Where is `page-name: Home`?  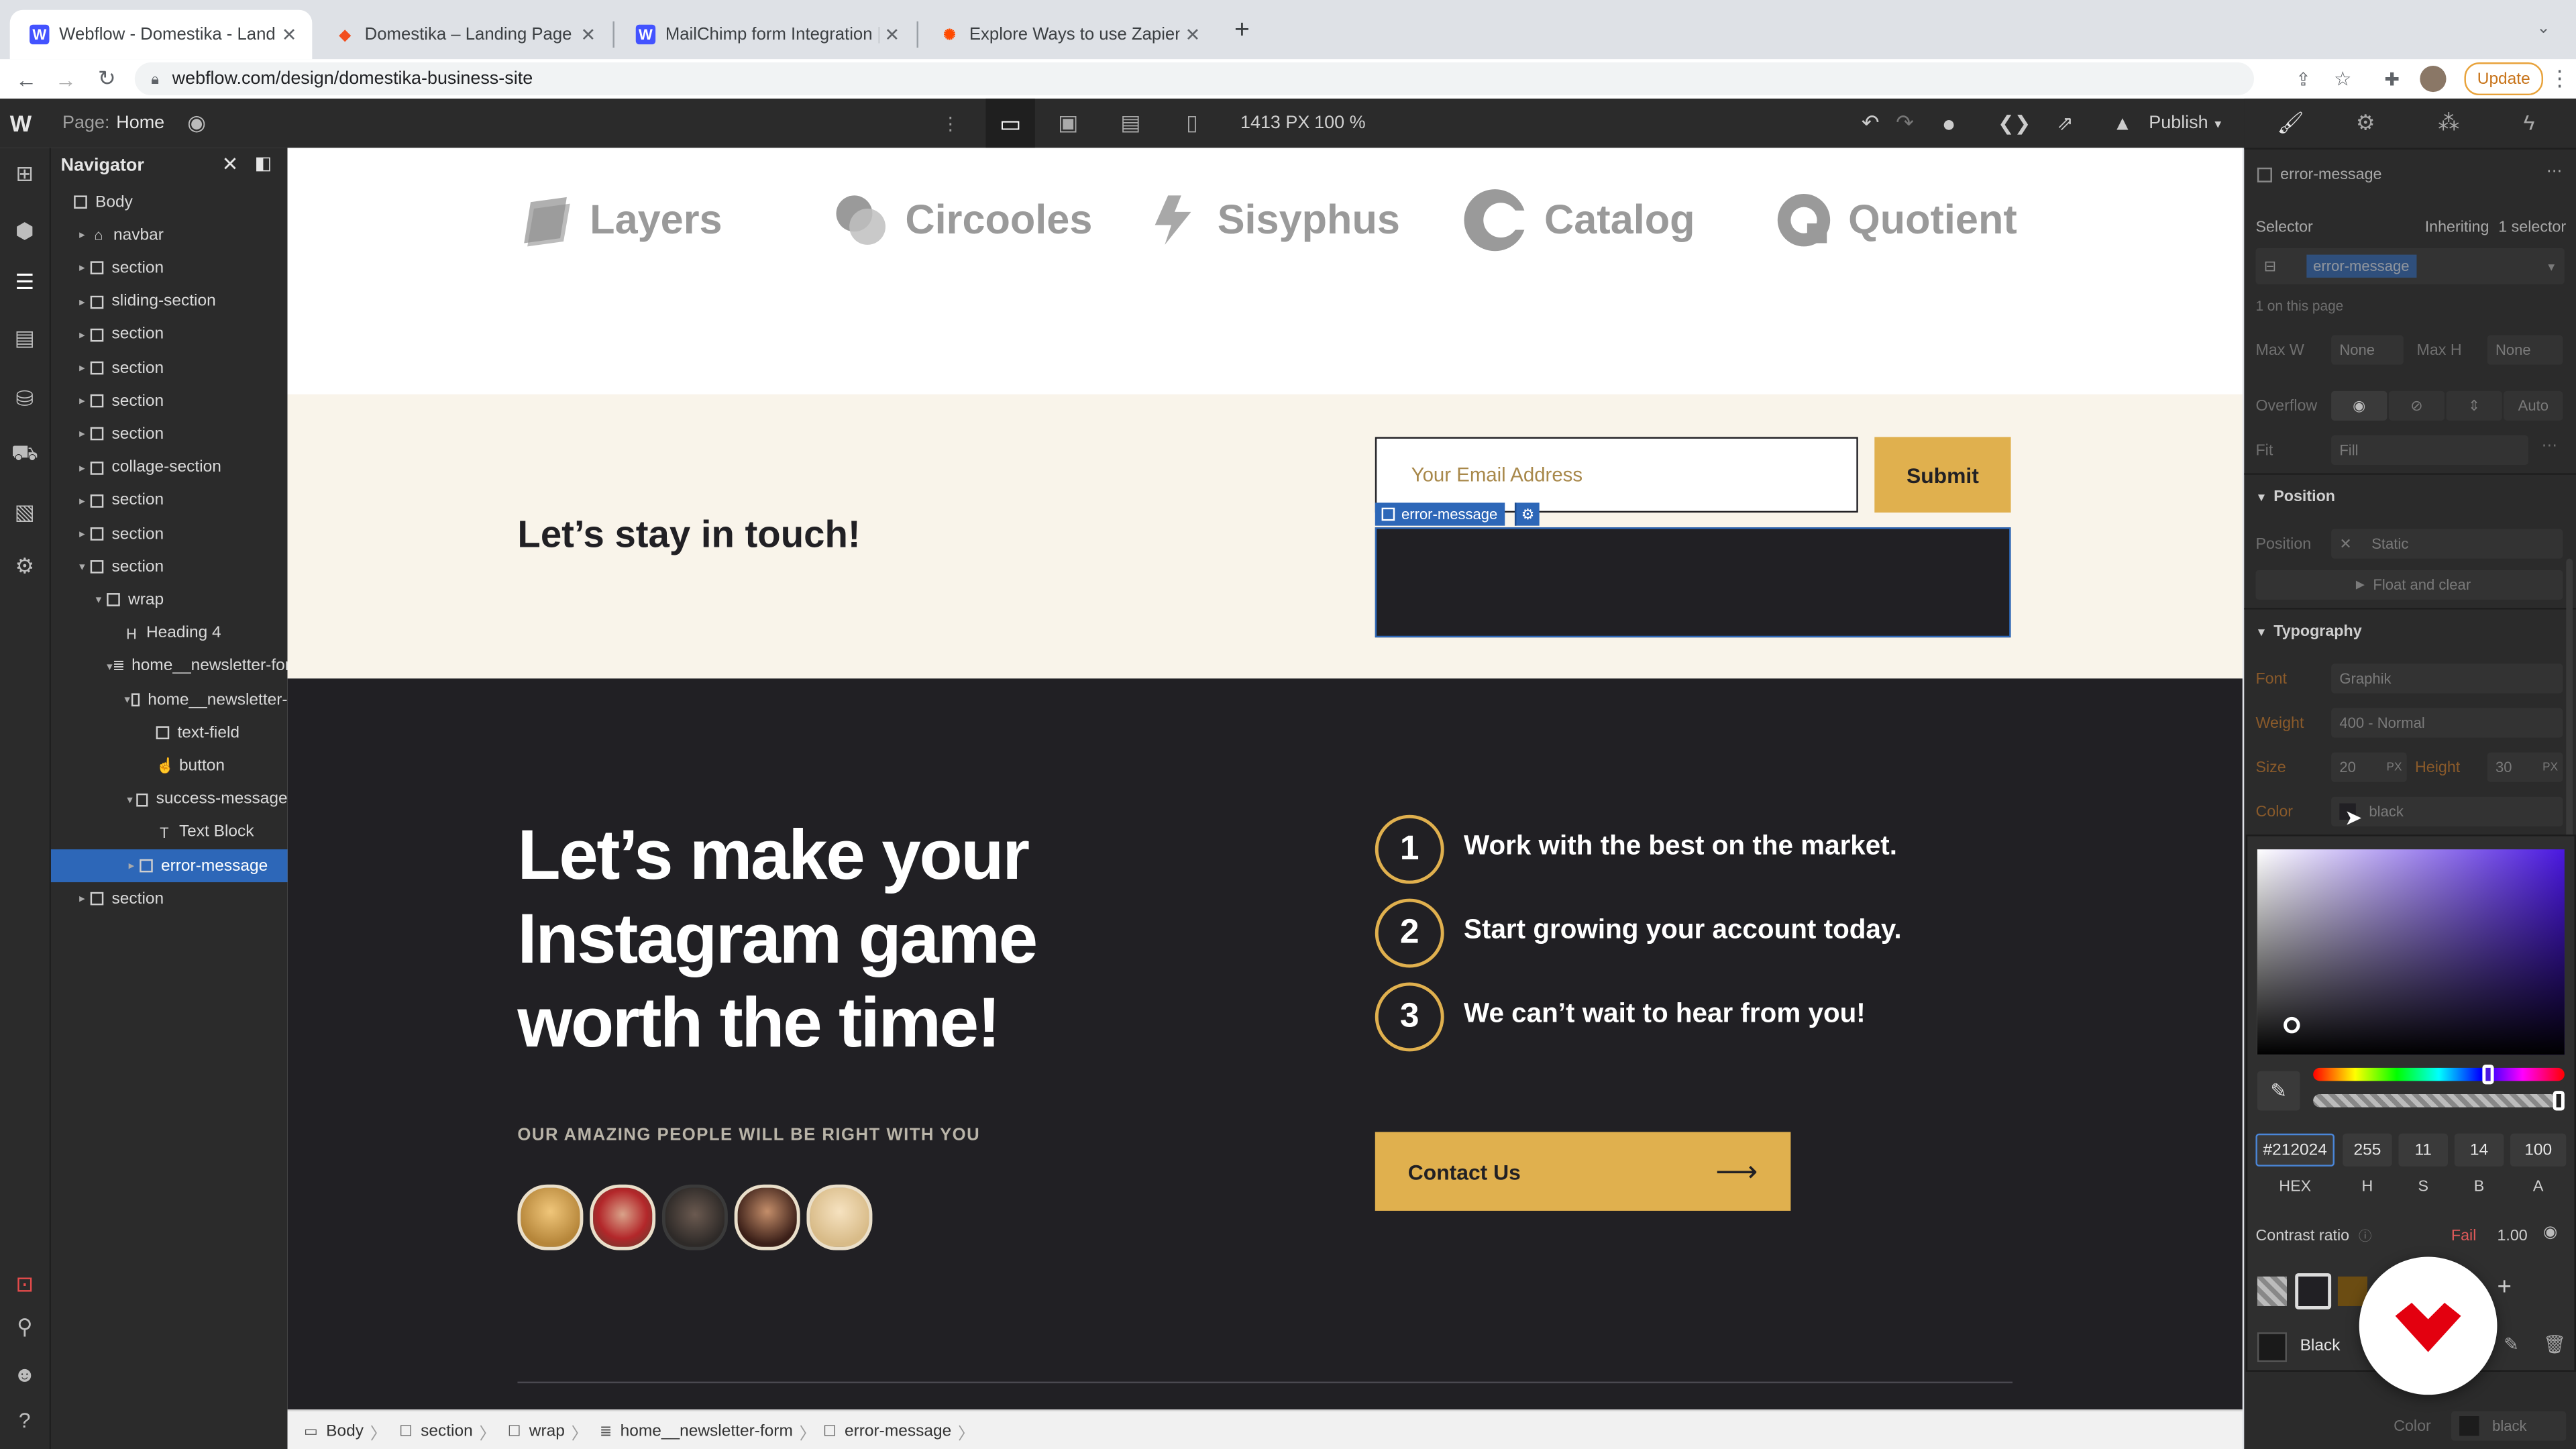 page-name: Home is located at coordinates (140, 123).